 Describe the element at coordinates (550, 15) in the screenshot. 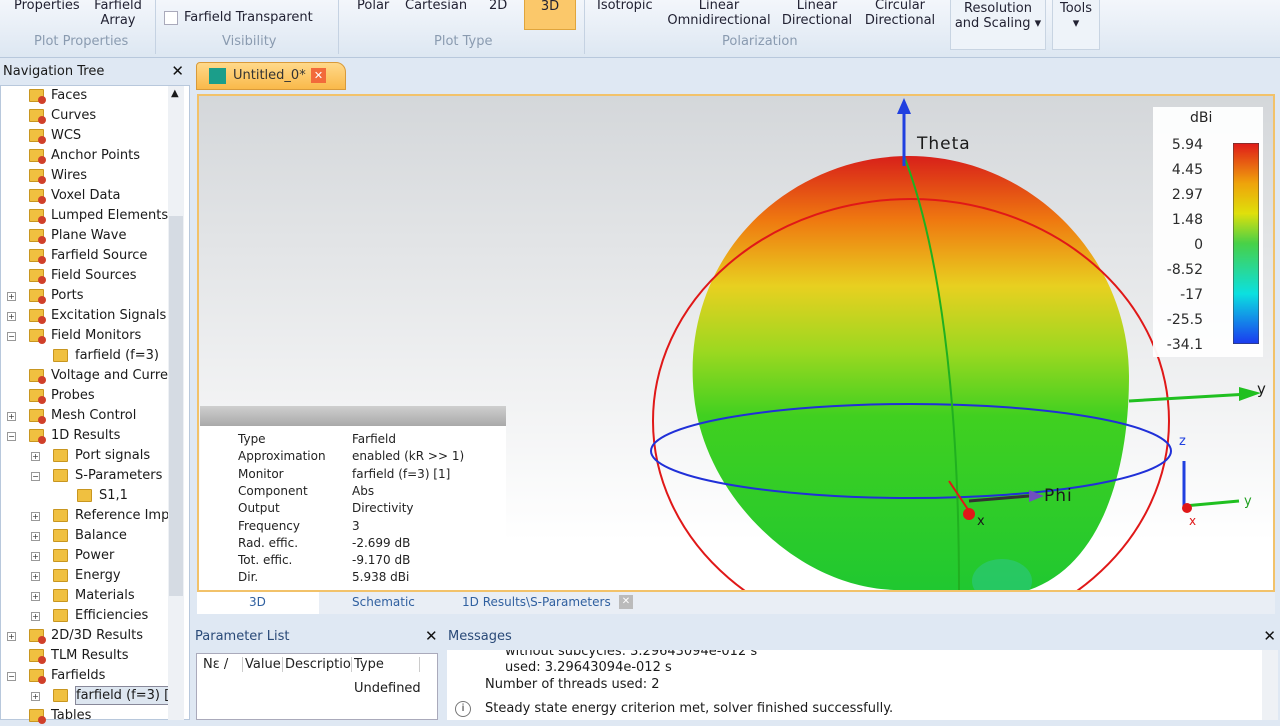

I see `3d-button: 3D` at that location.